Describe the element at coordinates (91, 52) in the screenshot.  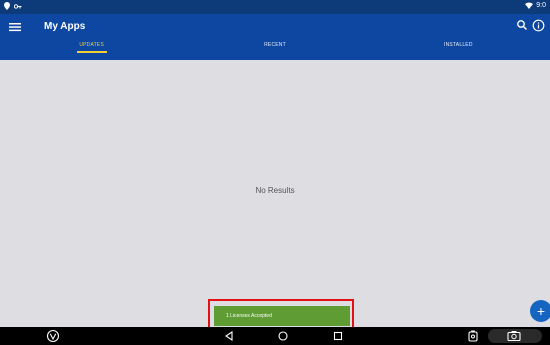
I see `active-tab-indicator` at that location.